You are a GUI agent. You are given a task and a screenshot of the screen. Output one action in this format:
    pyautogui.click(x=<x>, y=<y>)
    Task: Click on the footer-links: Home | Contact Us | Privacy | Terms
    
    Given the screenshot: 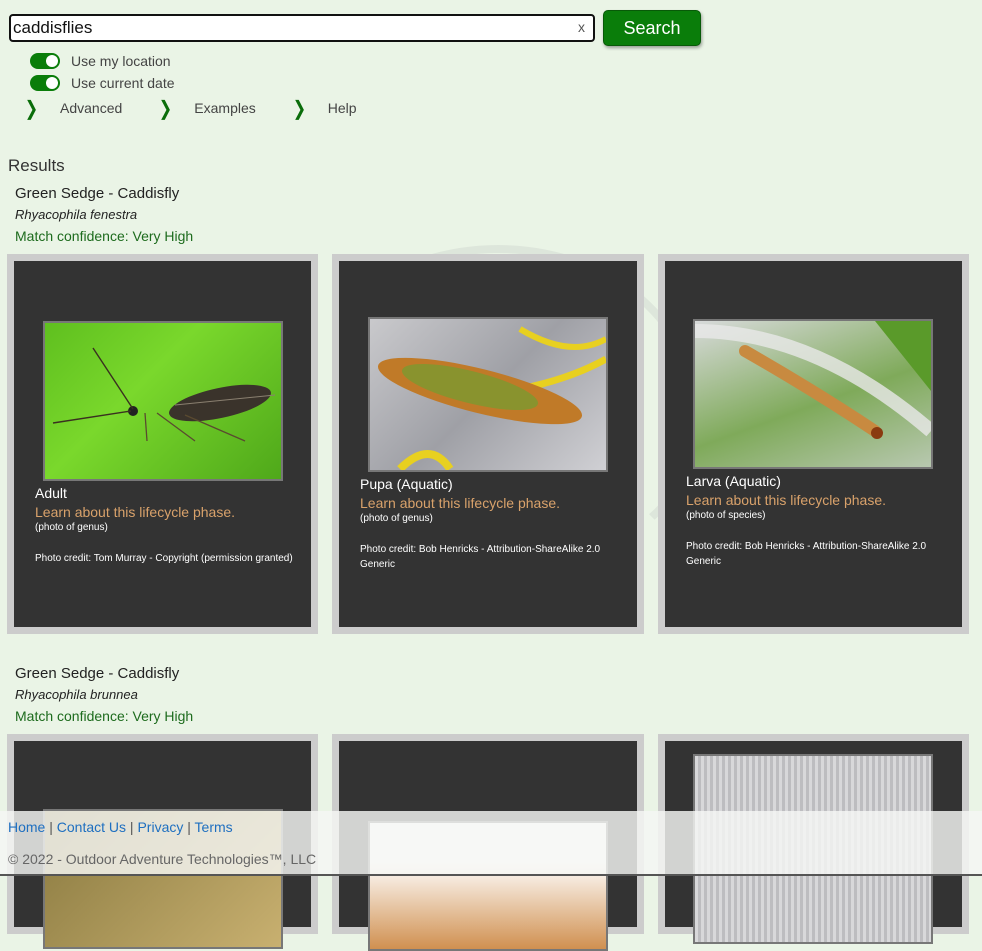 What is the action you would take?
    pyautogui.click(x=120, y=827)
    